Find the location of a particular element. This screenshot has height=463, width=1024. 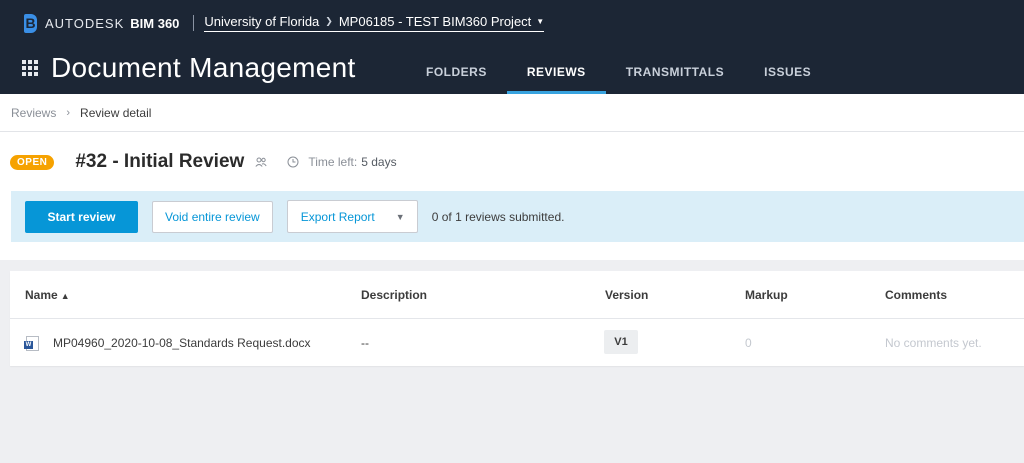

column-header-description: Description is located at coordinates (394, 295).